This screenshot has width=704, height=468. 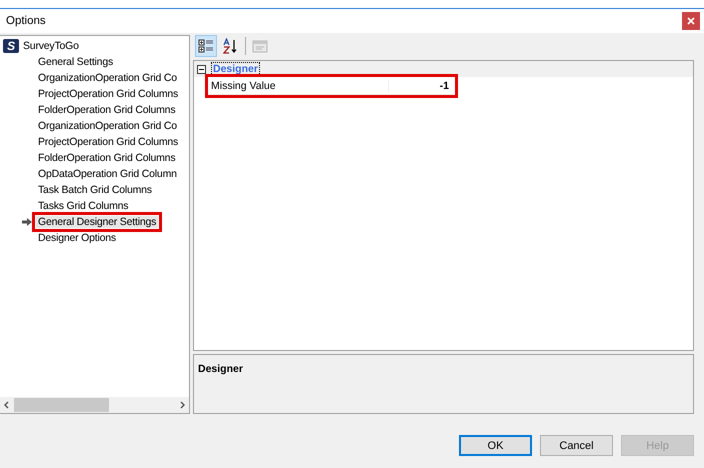 What do you see at coordinates (206, 46) in the screenshot?
I see `categorized-button` at bounding box center [206, 46].